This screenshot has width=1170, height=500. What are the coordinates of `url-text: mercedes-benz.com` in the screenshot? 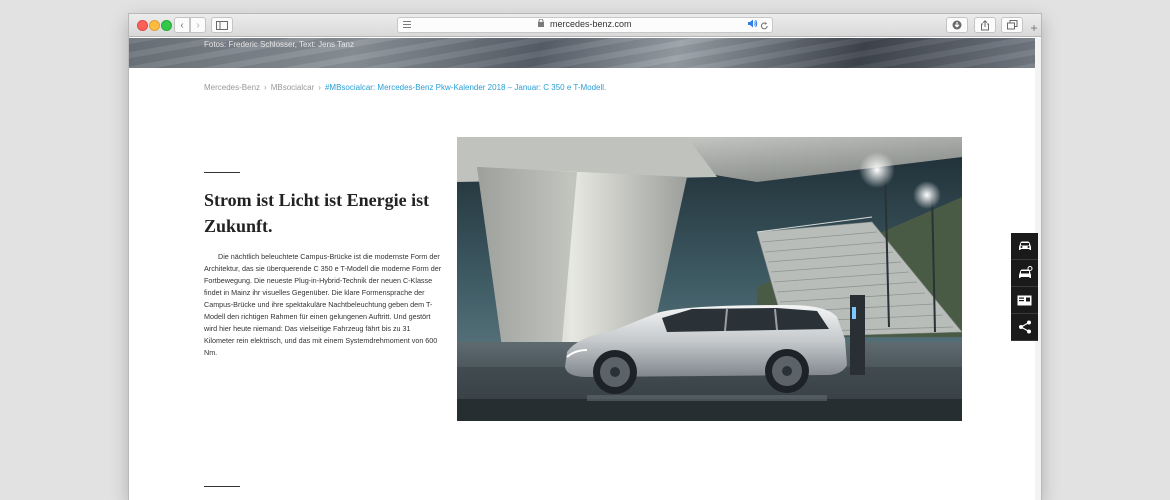 It's located at (590, 24).